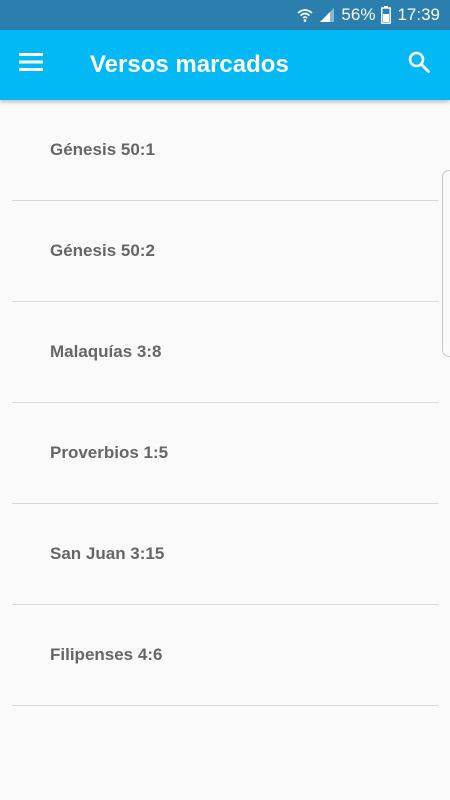 The width and height of the screenshot is (450, 800). I want to click on status-bar: 56% 17:39, so click(225, 15).